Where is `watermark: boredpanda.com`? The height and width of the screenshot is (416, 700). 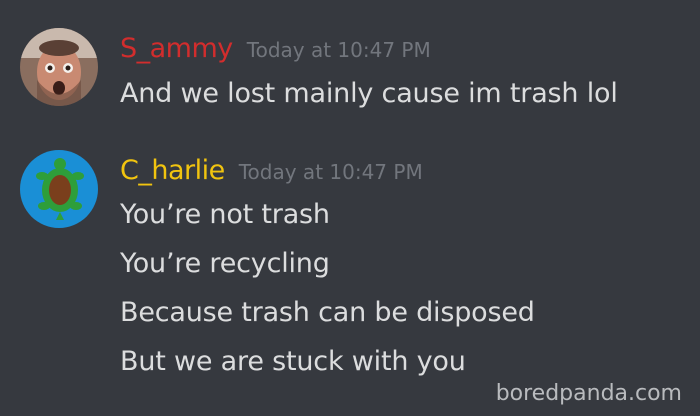
watermark: boredpanda.com is located at coordinates (588, 393).